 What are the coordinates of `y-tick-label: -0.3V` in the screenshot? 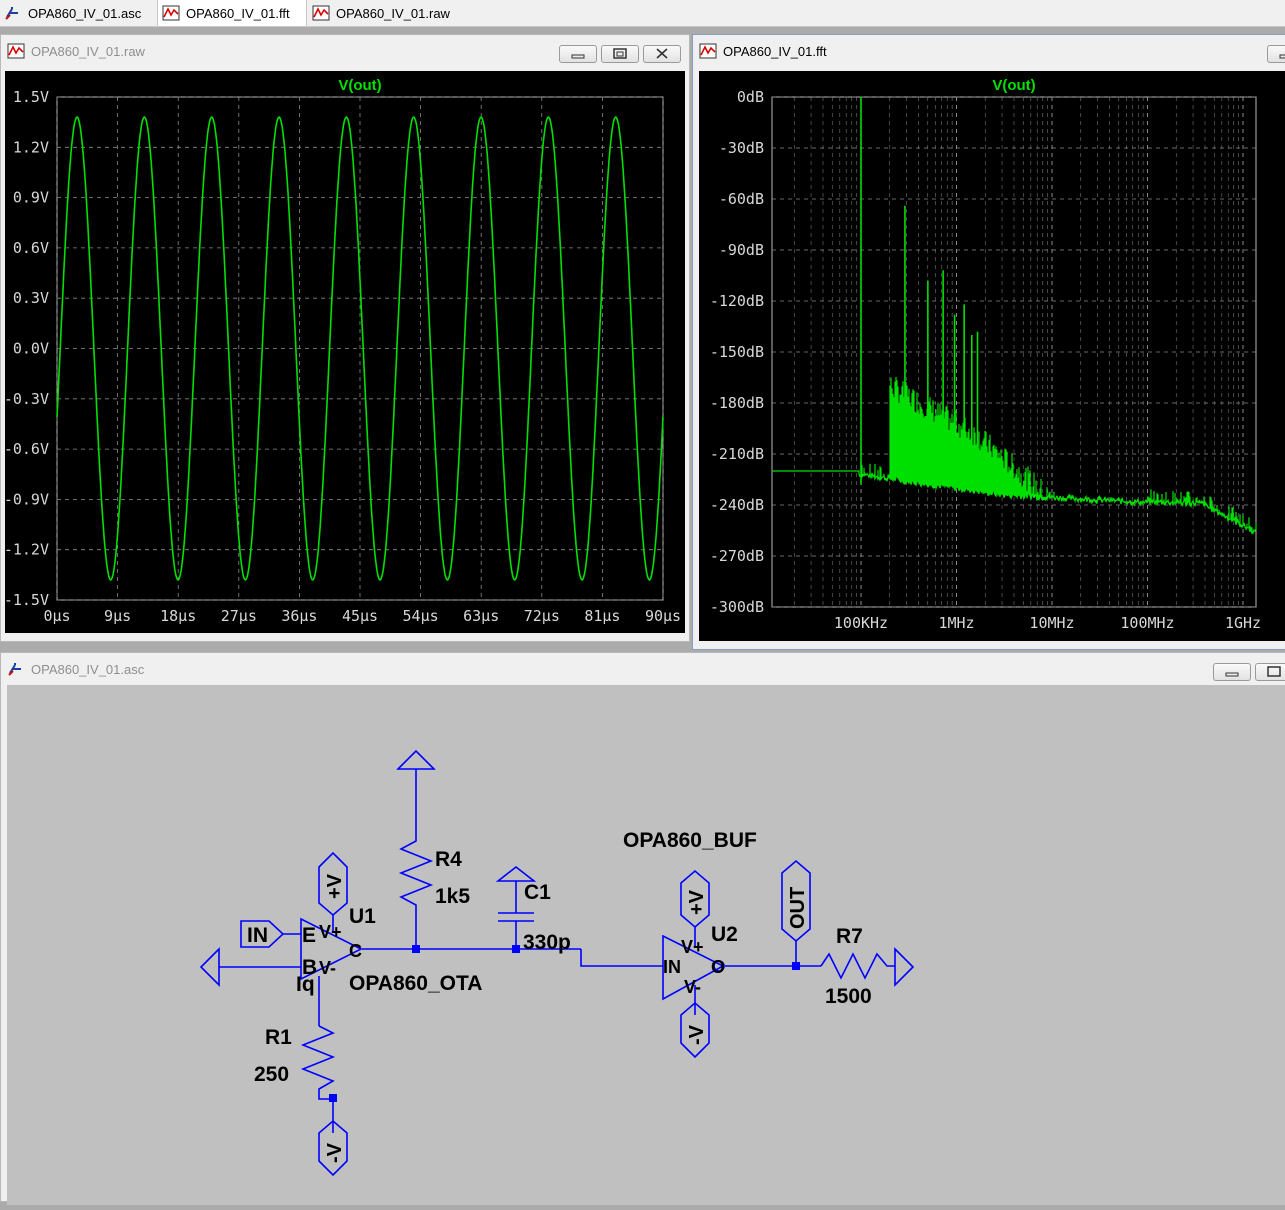 It's located at (27, 399).